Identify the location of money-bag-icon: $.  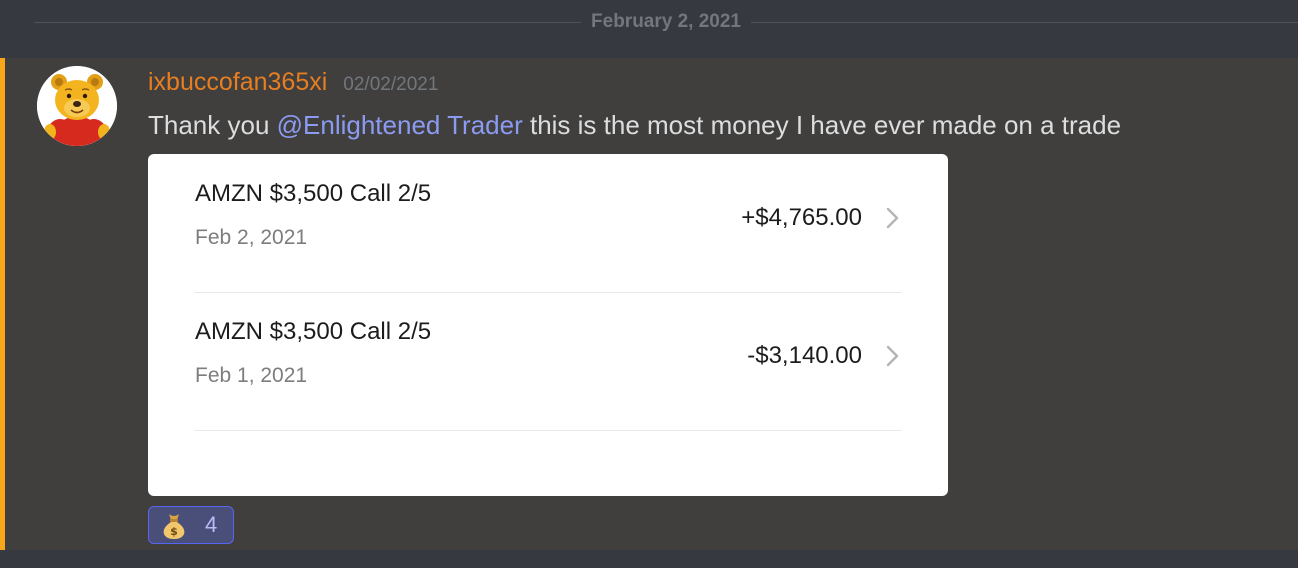
(174, 526).